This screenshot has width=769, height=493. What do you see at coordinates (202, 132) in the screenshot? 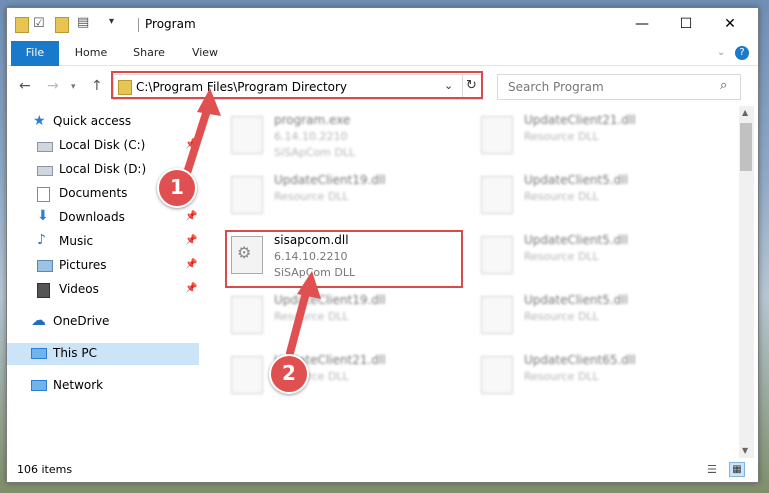
I see `arrow-one` at bounding box center [202, 132].